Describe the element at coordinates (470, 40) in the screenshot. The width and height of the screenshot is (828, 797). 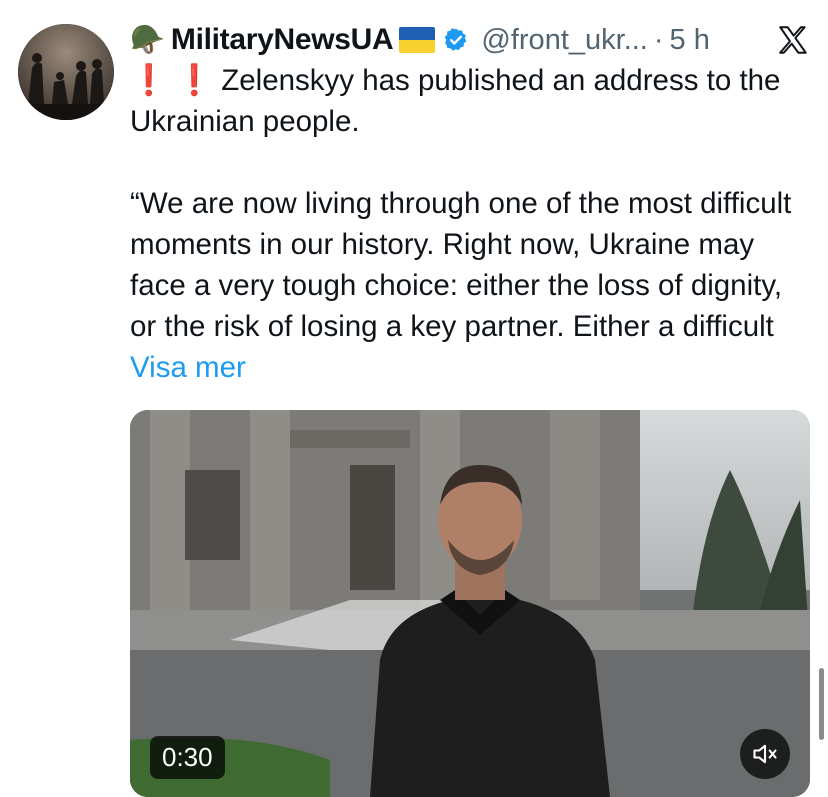
I see `tweet-header: 🪖 MilitaryNewsUA @front_ukr... · 5 h` at that location.